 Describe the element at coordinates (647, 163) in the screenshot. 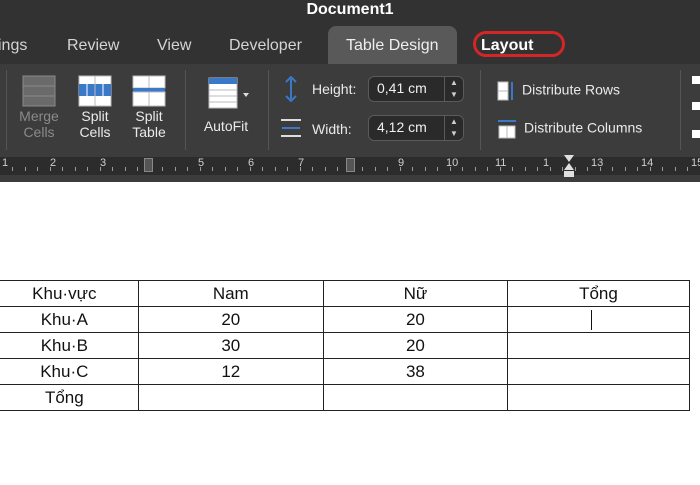

I see `ruler-number: 14` at that location.